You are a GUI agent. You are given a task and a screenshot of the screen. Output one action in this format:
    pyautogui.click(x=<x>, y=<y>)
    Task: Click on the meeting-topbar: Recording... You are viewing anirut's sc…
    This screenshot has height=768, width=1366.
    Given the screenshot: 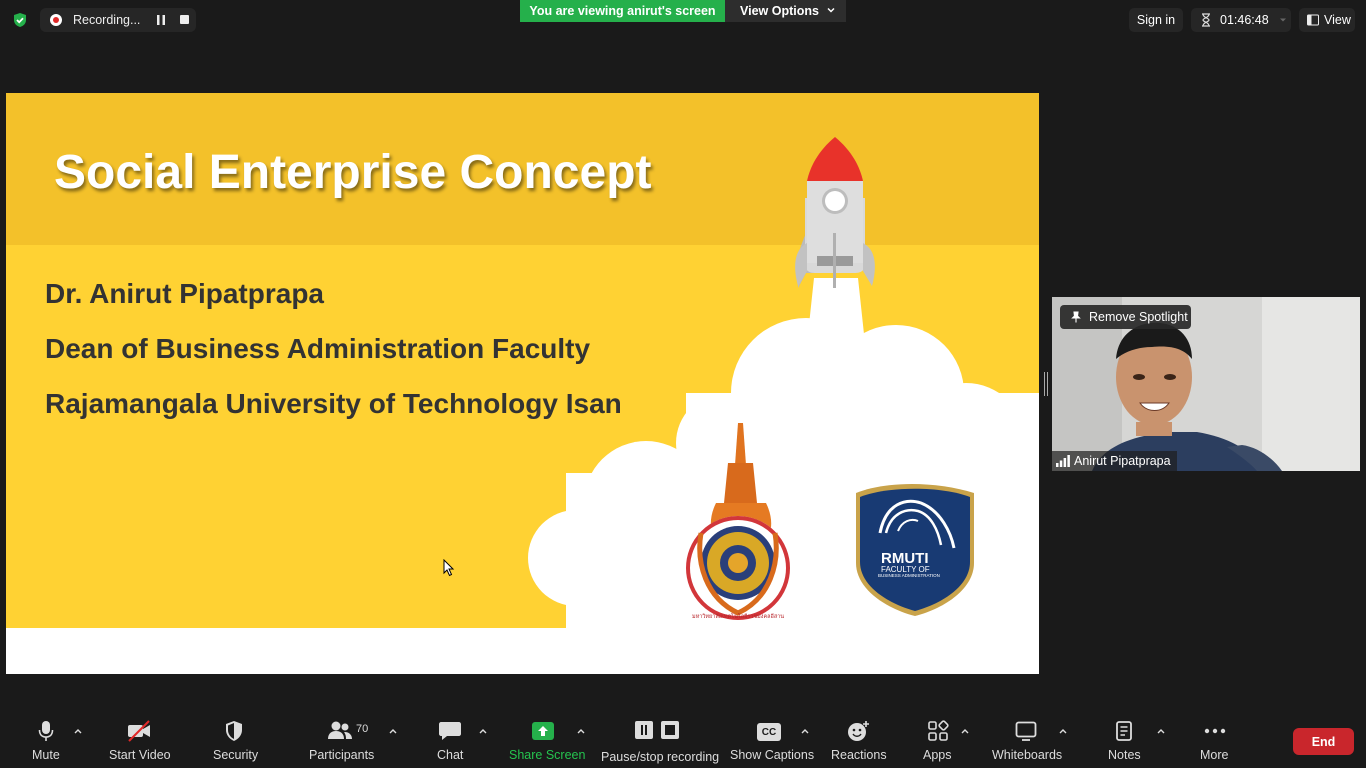 What is the action you would take?
    pyautogui.click(x=683, y=20)
    